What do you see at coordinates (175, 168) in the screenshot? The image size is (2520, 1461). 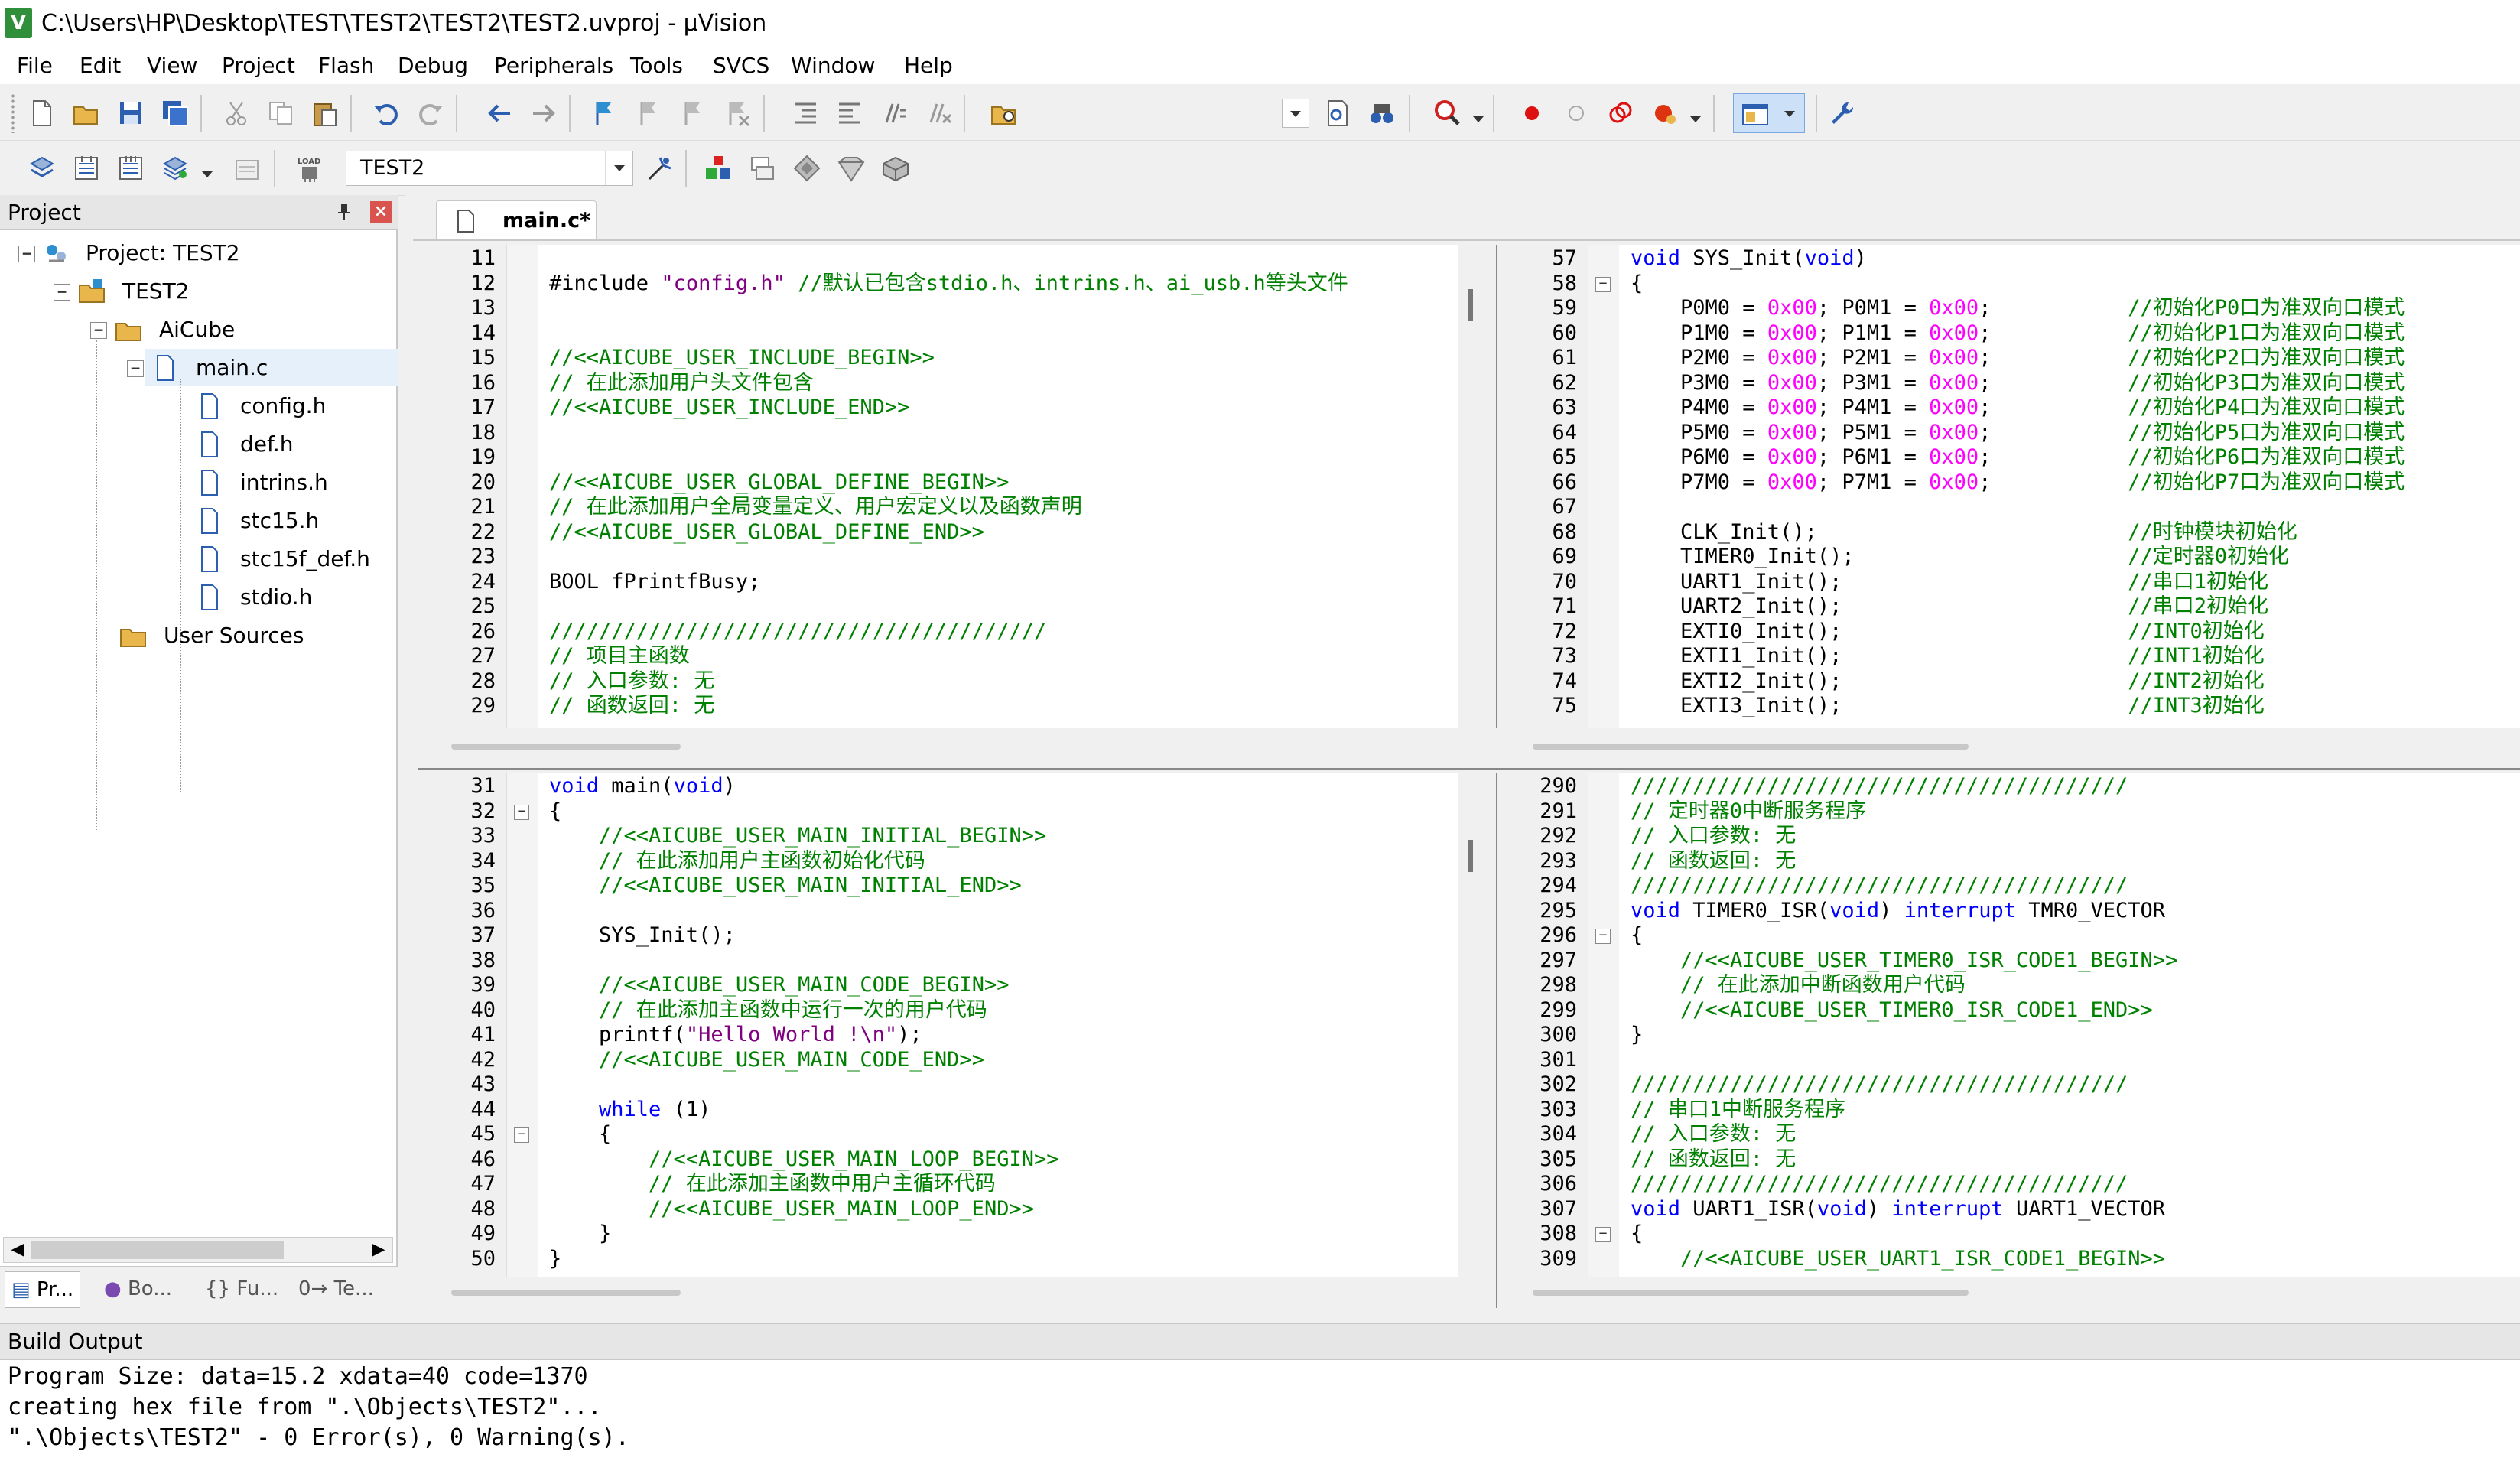 I see `batch-build-button` at bounding box center [175, 168].